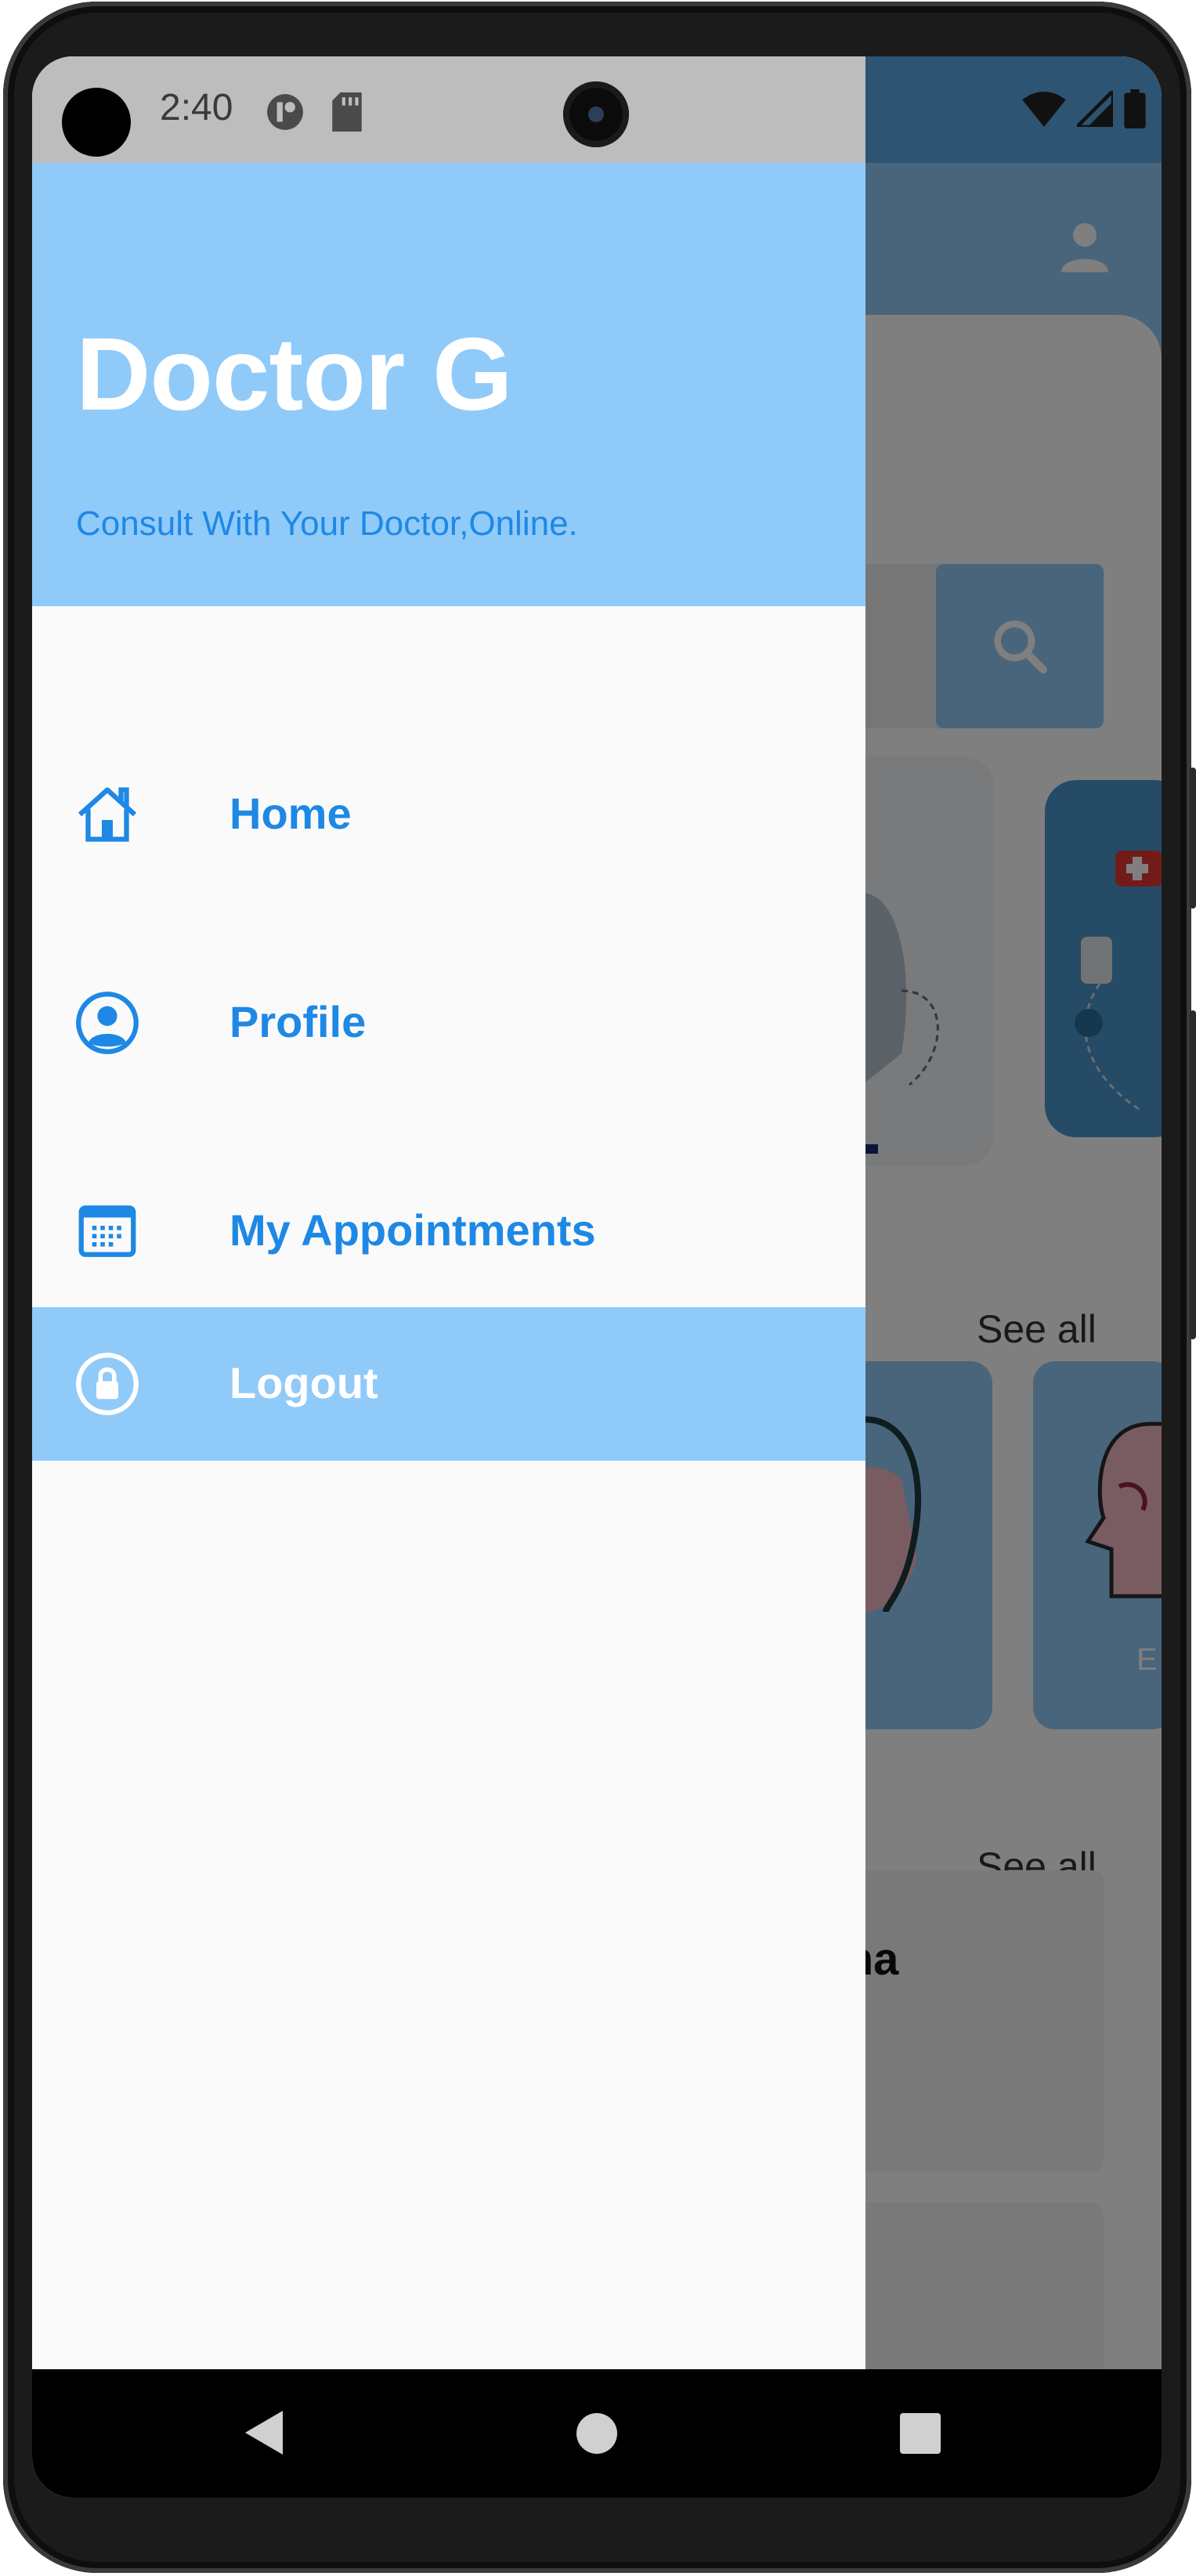  I want to click on wifi-icon, so click(1044, 109).